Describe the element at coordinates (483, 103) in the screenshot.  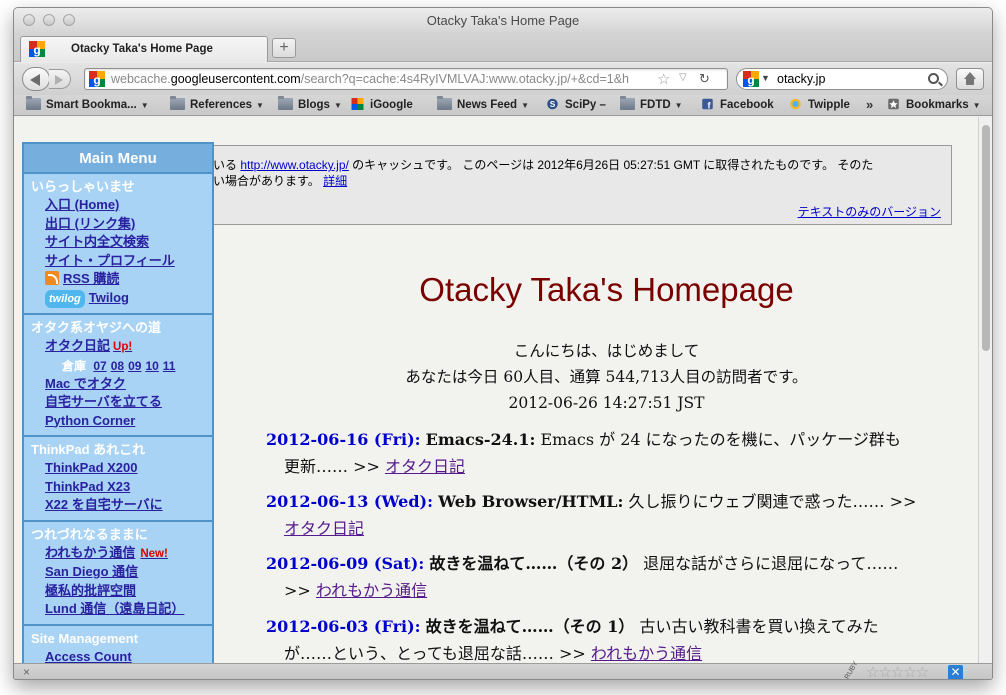
I see `bookmark-news-feed: News Feed ▼` at that location.